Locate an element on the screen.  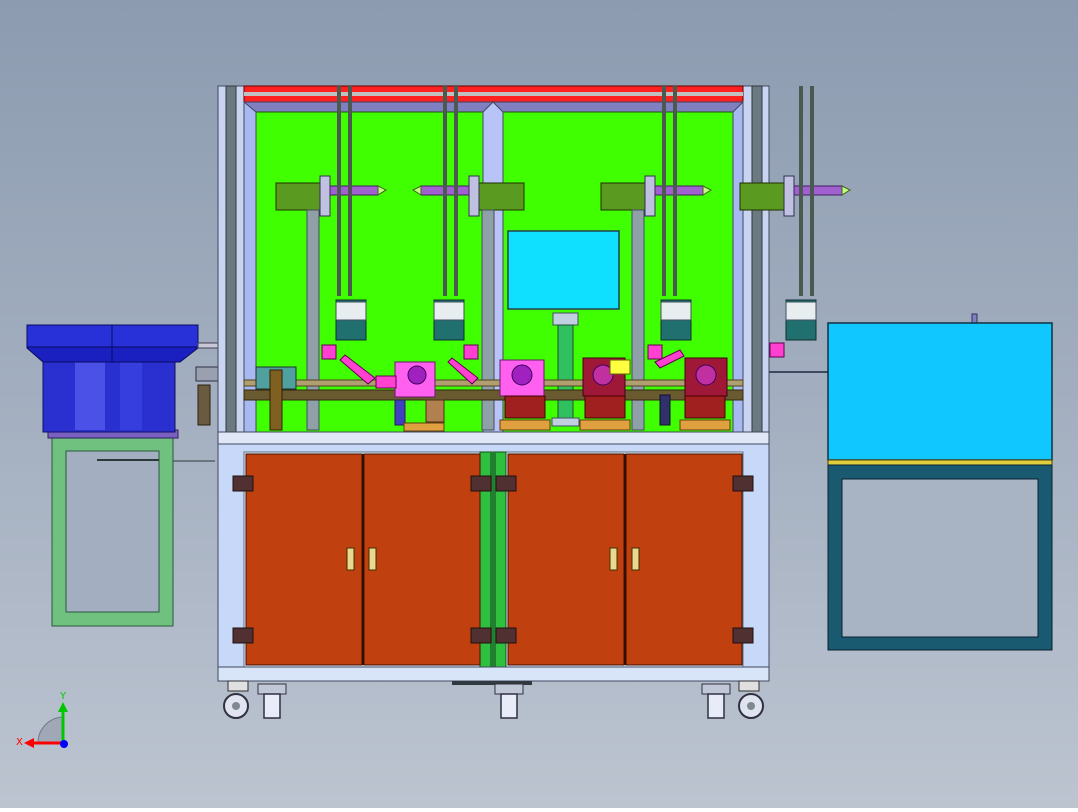
bowl-feeder-icon is located at coordinates (122, 475).